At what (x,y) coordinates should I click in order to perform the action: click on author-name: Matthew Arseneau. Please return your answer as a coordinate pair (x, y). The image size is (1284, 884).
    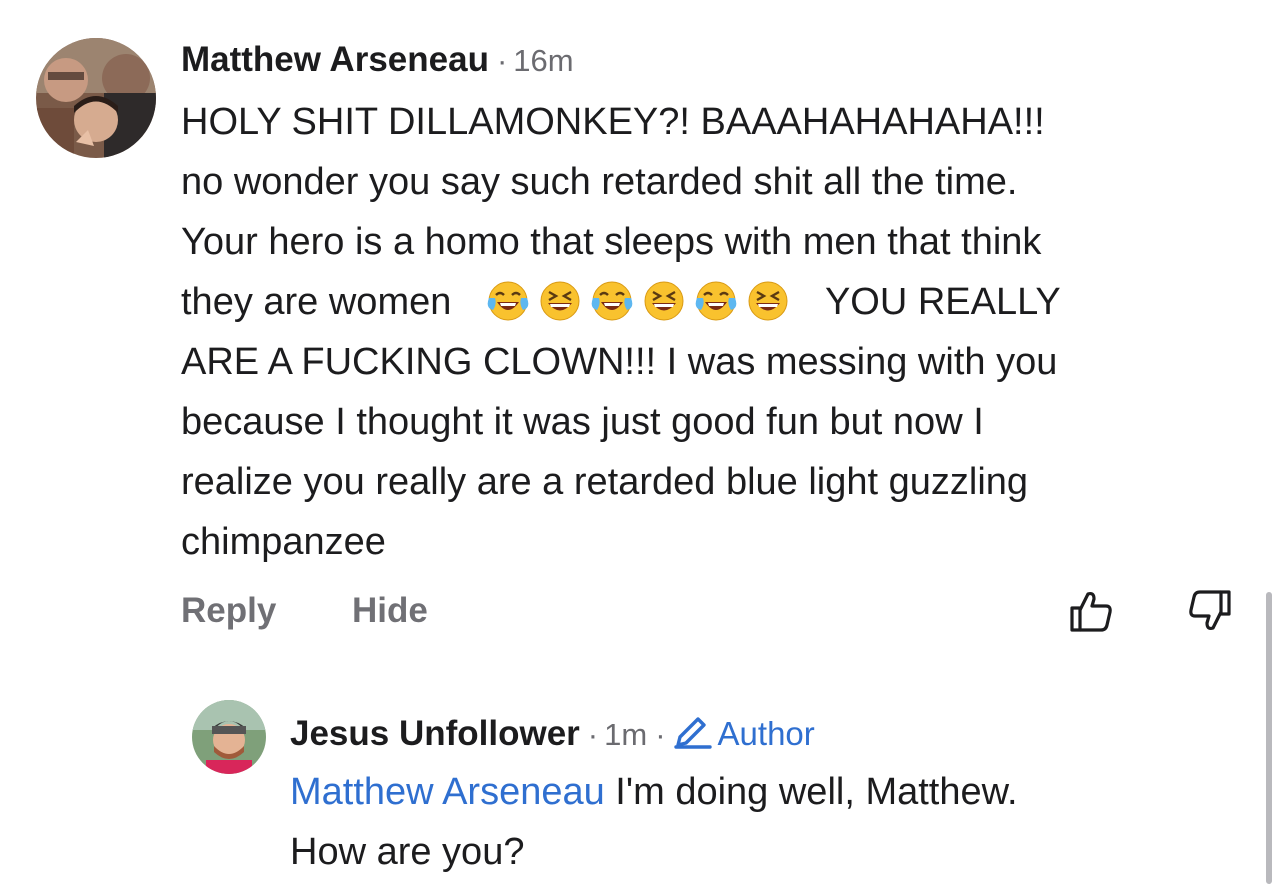
    Looking at the image, I should click on (335, 60).